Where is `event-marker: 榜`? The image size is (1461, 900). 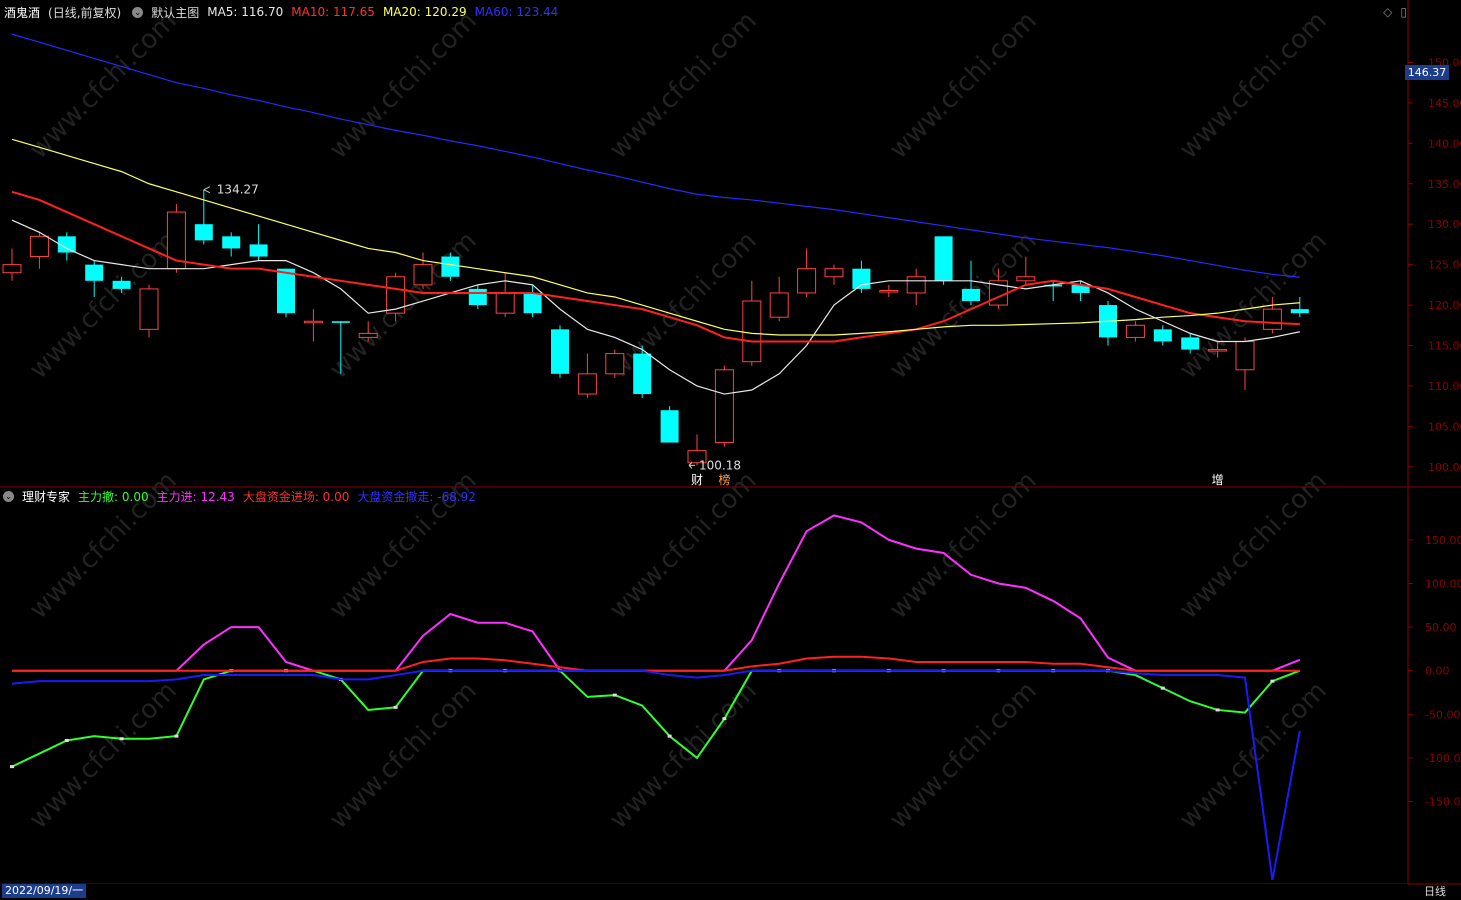 event-marker: 榜 is located at coordinates (724, 479).